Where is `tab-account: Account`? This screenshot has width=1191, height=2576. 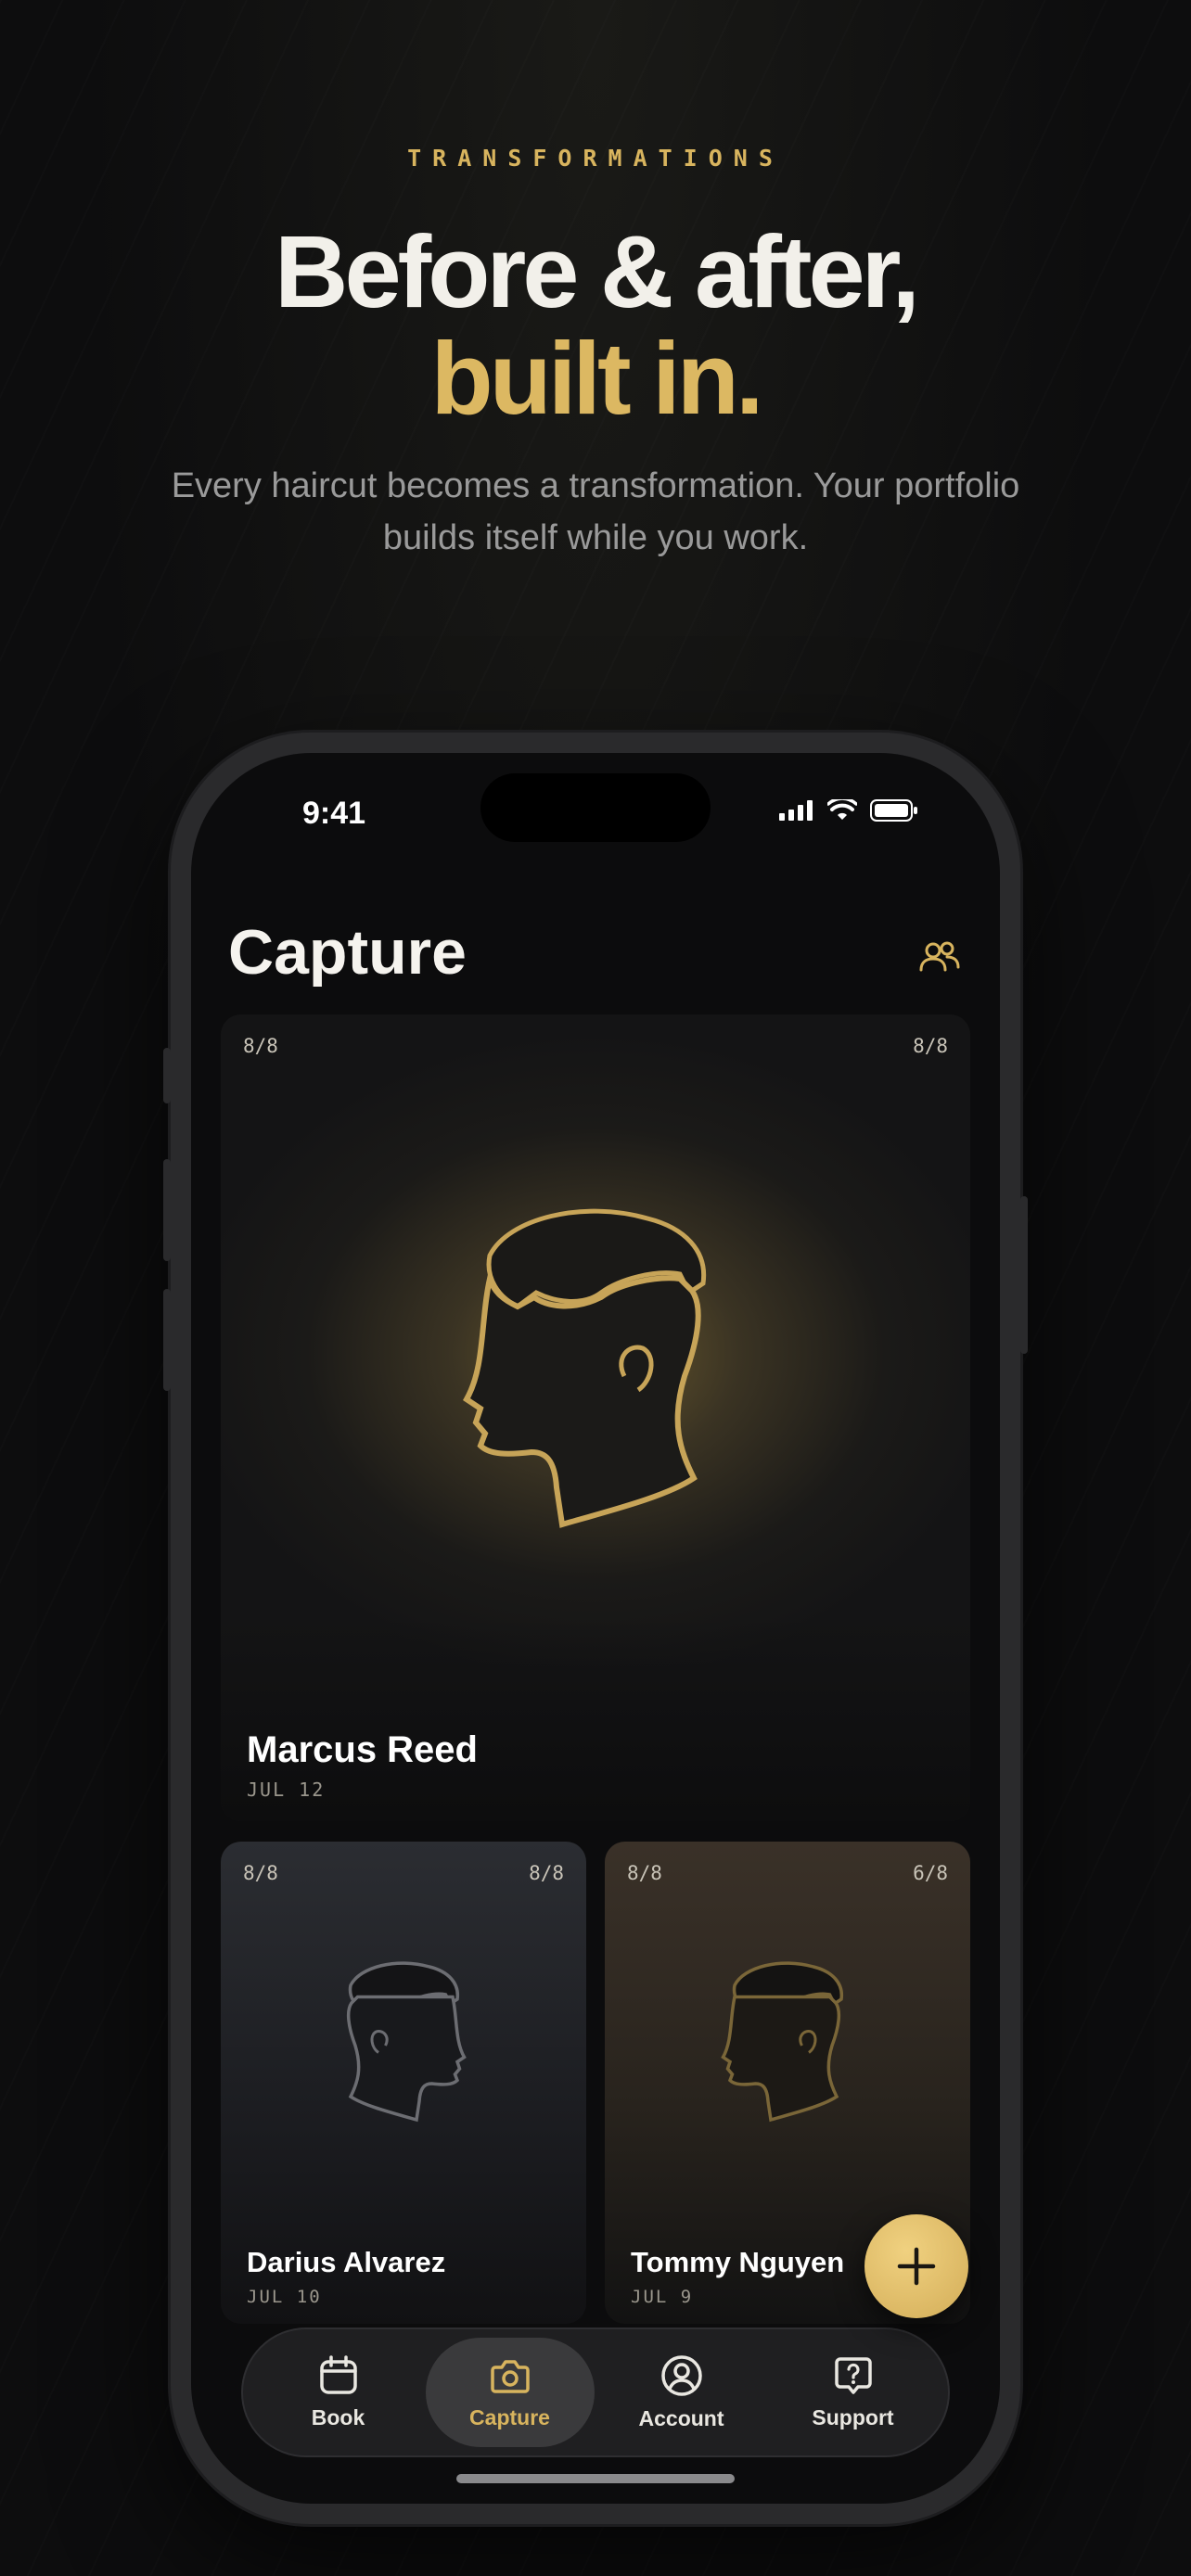
tab-account: Account is located at coordinates (681, 2393).